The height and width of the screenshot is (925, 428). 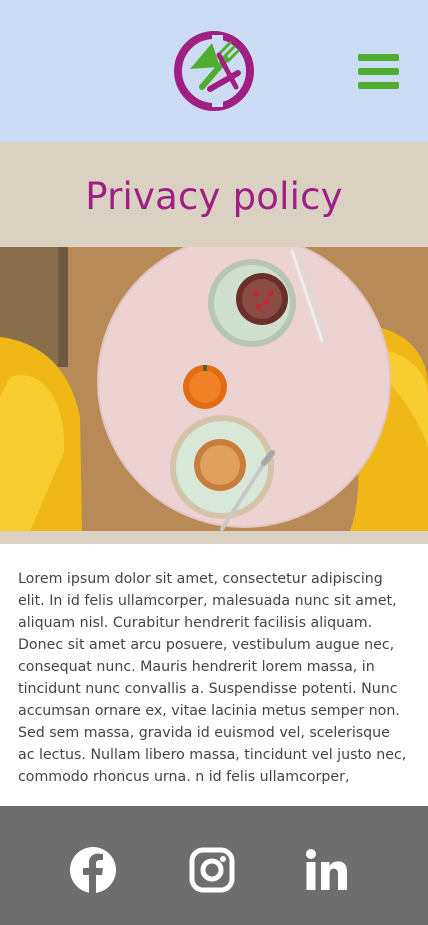 I want to click on page-title: Privacy policy, so click(x=214, y=196).